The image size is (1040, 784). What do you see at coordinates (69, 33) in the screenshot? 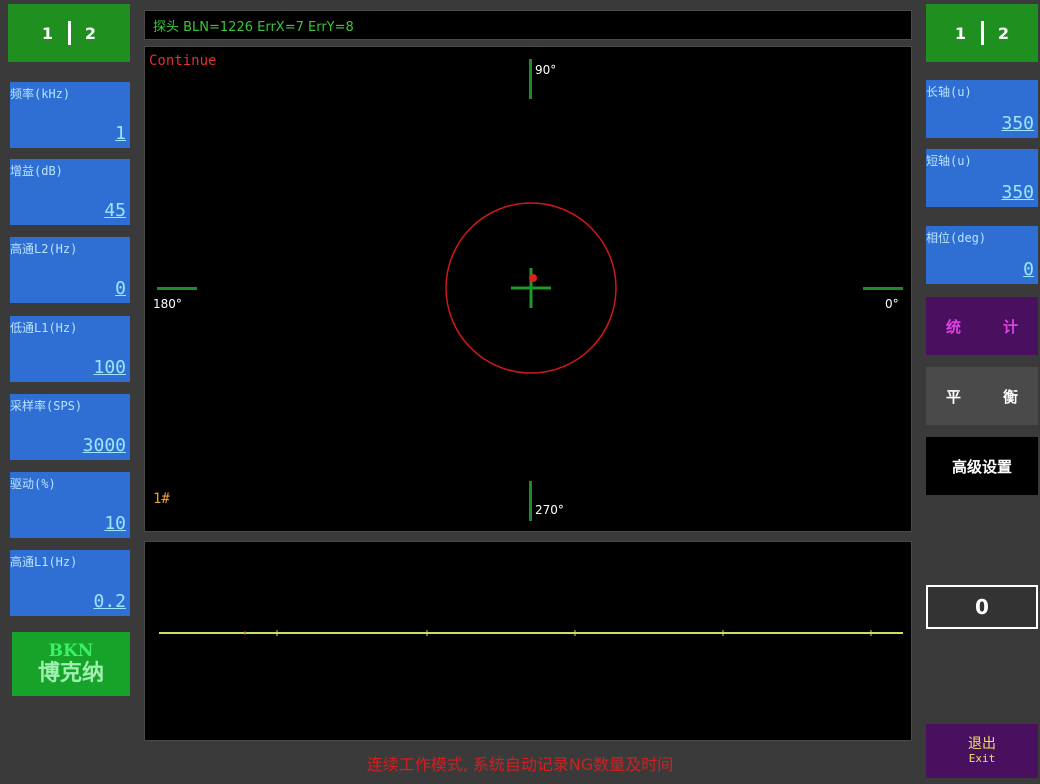
I see `left-tab-switch: 1 2` at bounding box center [69, 33].